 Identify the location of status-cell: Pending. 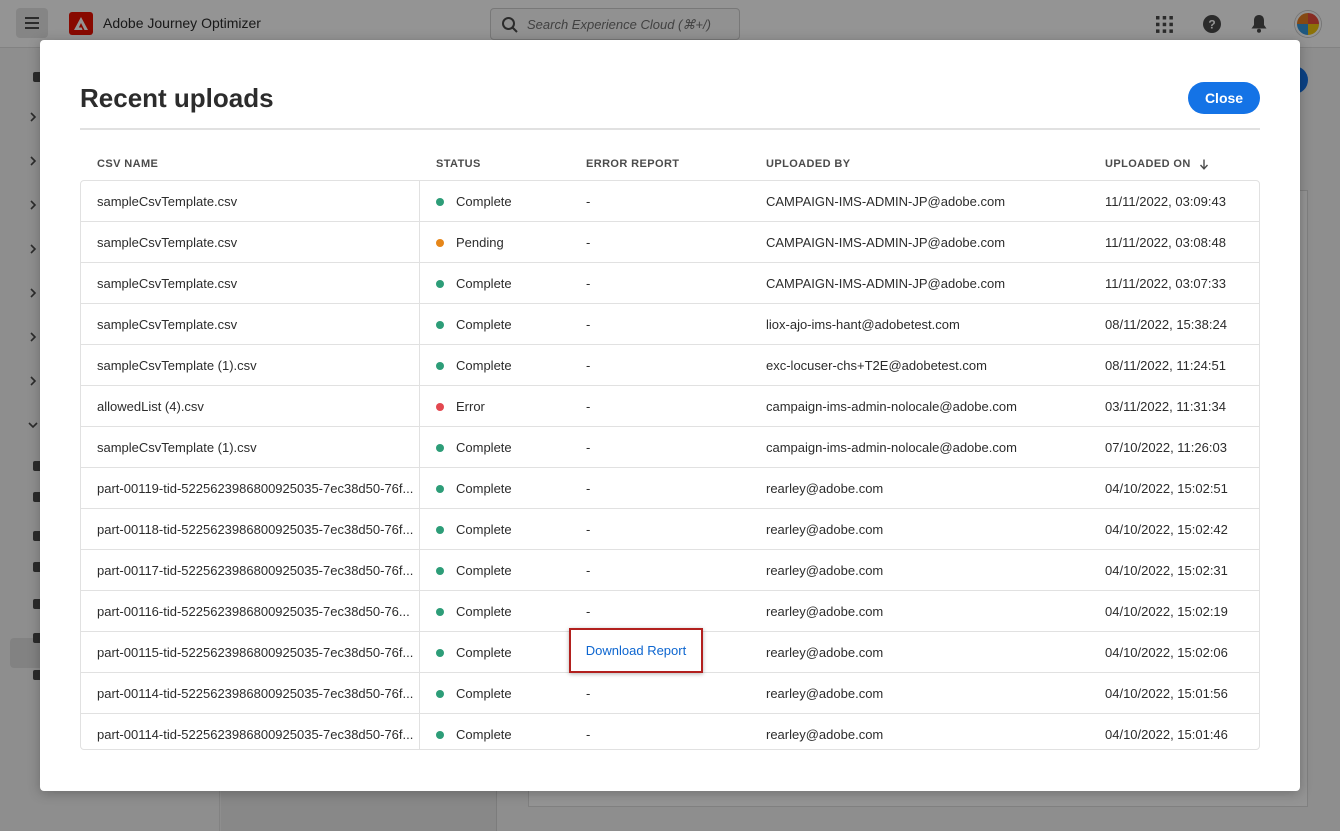
(506, 242).